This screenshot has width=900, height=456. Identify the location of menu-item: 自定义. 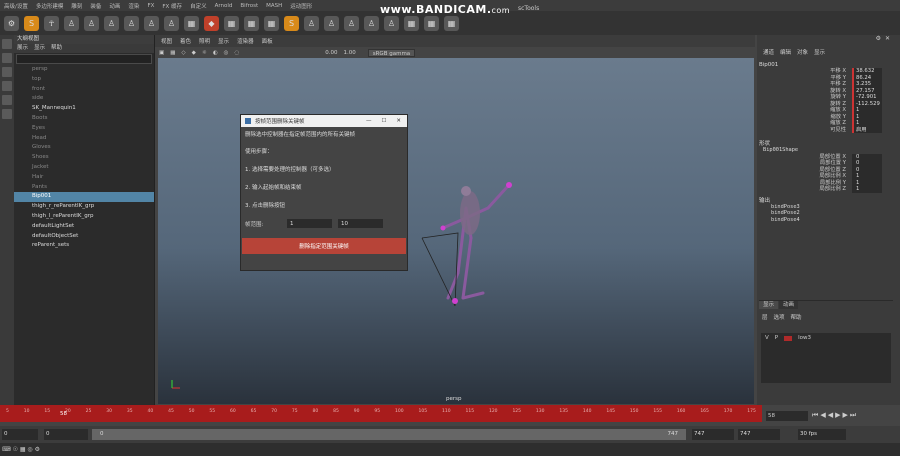
(198, 6).